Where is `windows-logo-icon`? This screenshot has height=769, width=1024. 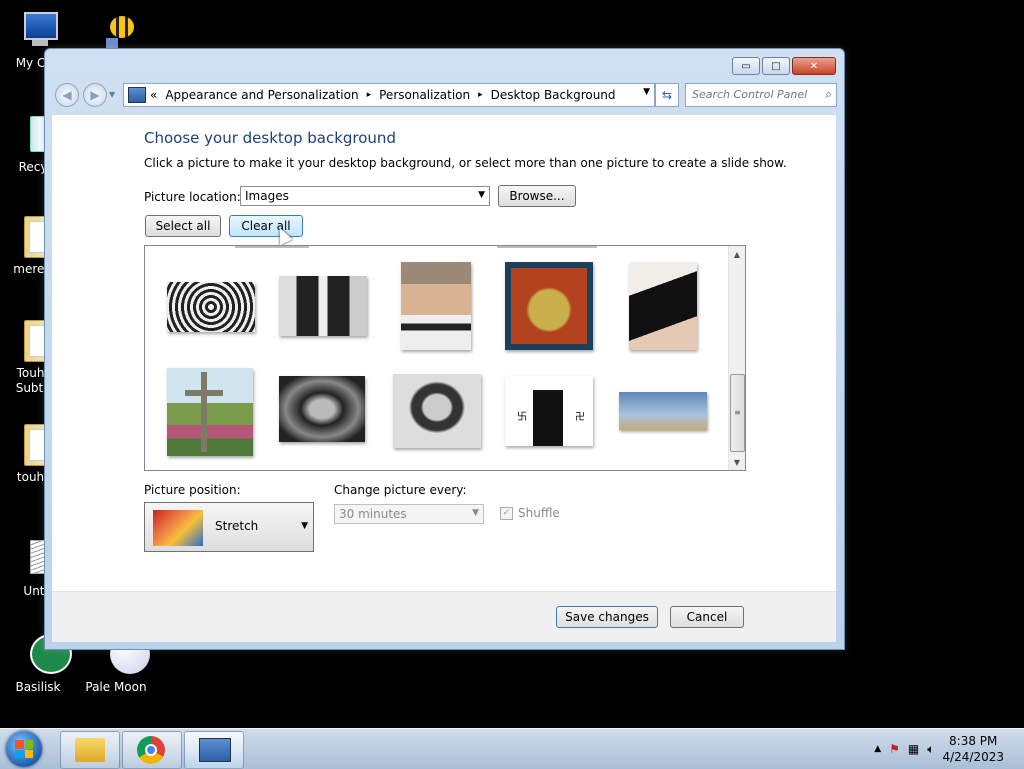 windows-logo-icon is located at coordinates (24, 749).